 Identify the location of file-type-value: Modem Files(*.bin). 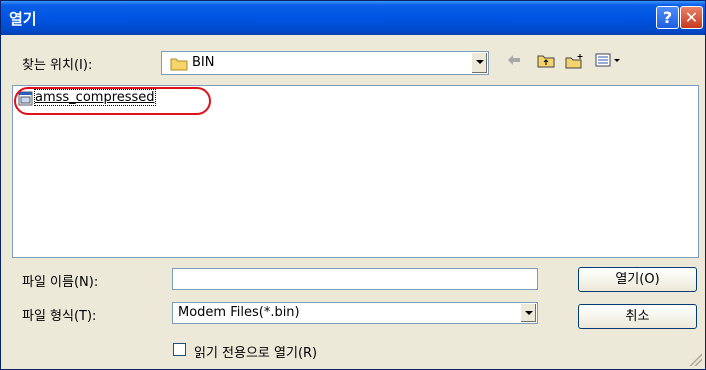
(239, 312).